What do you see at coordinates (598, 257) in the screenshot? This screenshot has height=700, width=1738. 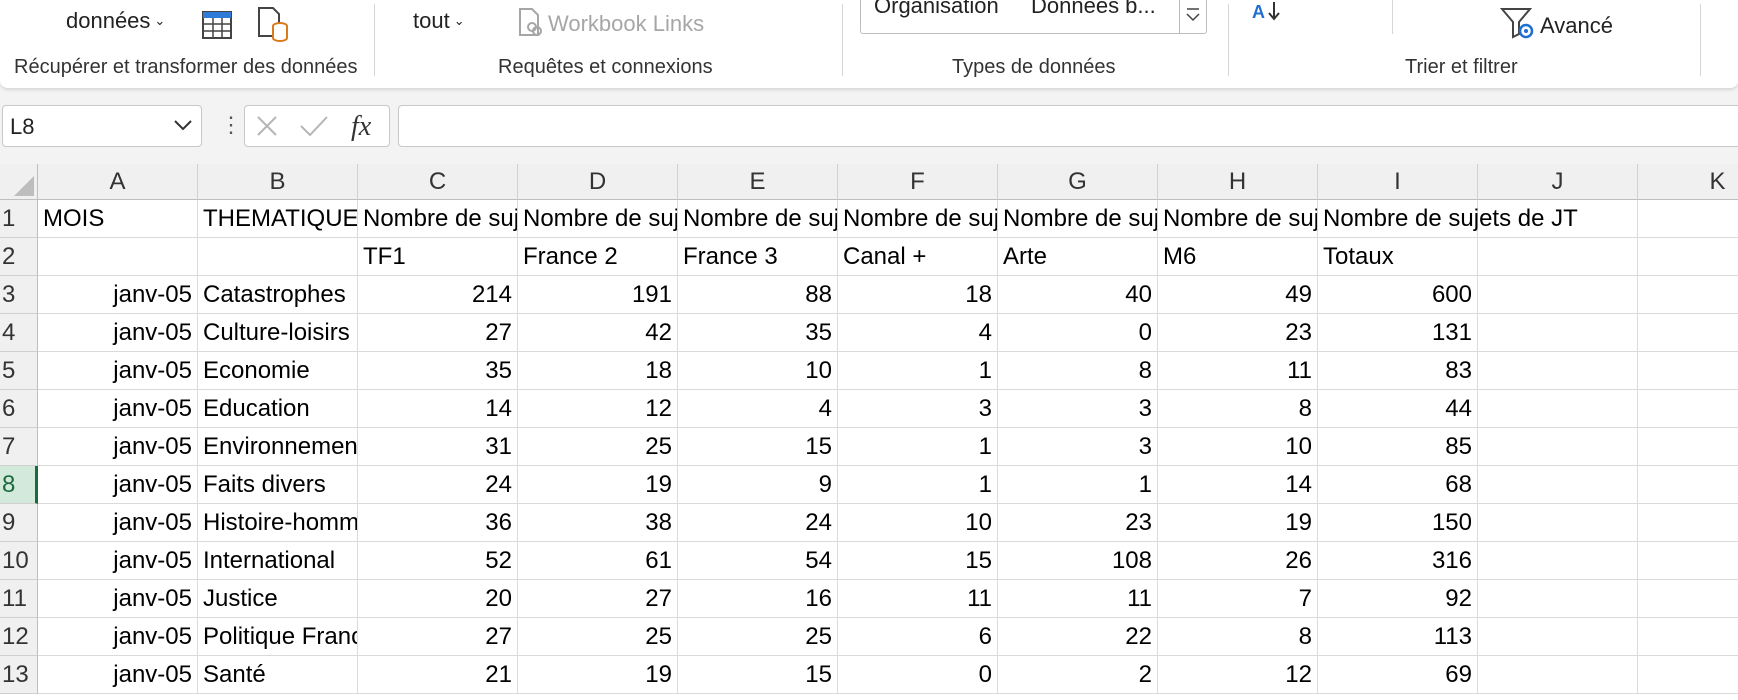 I see `channel-header-cell: France 2` at bounding box center [598, 257].